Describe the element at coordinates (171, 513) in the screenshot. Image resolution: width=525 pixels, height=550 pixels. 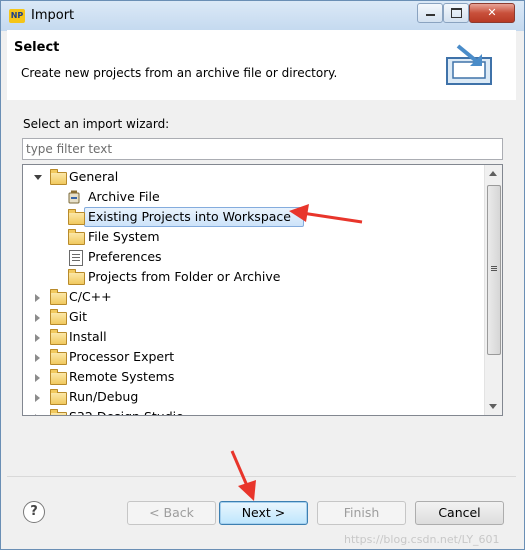
I see `back-button: < Back` at that location.